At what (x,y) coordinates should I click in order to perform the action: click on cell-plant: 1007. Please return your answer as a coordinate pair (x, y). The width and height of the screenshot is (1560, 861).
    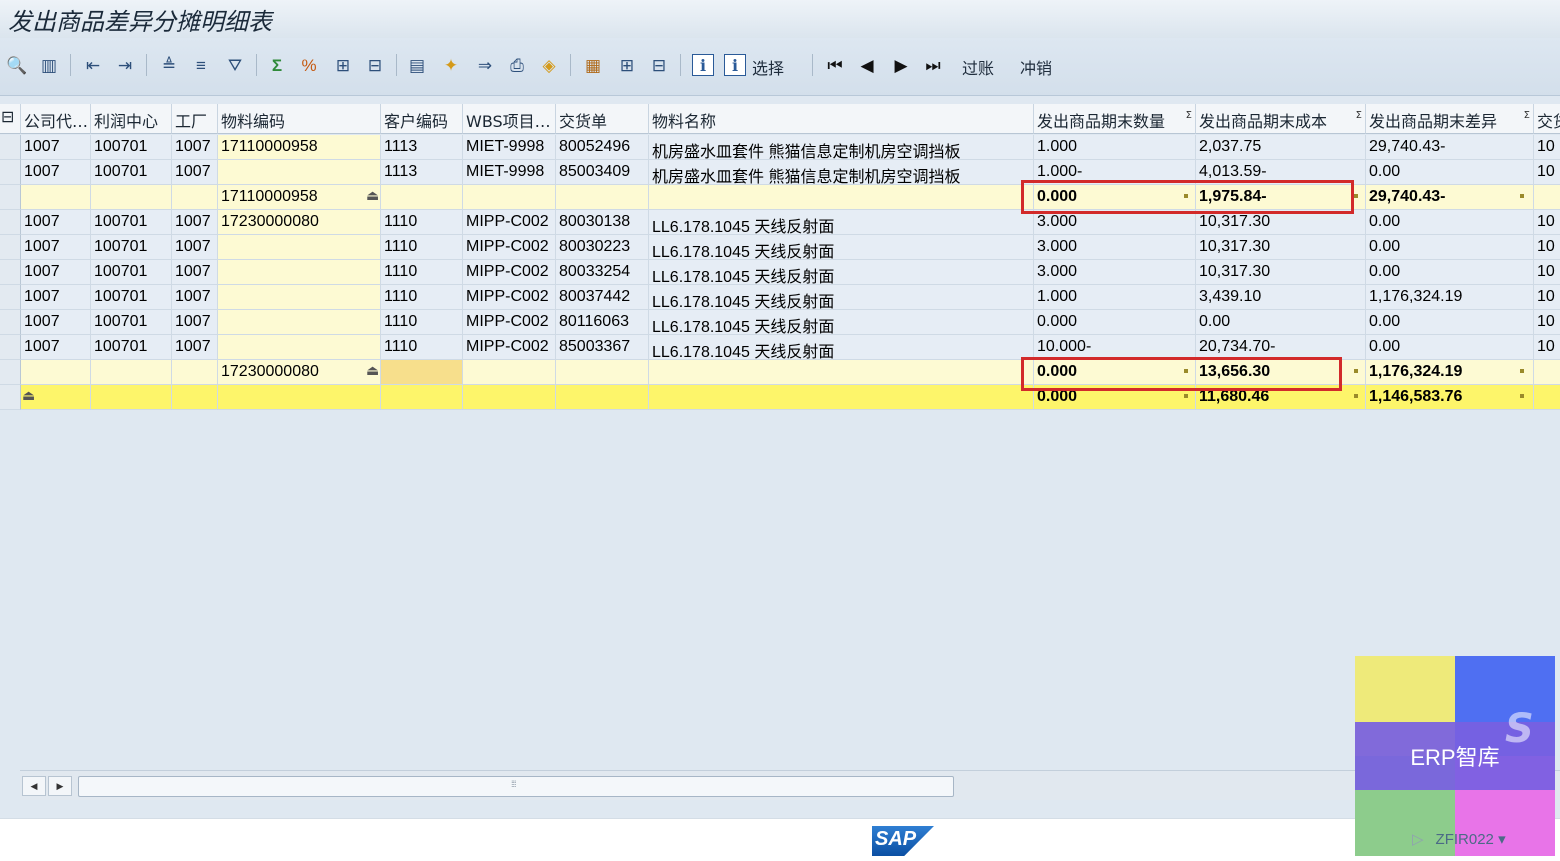
    Looking at the image, I should click on (195, 172).